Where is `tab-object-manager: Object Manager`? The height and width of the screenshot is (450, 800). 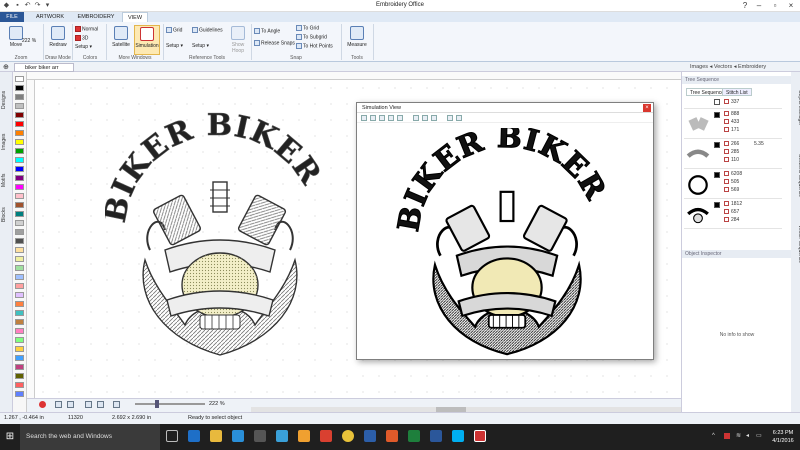 tab-object-manager: Object Manager is located at coordinates (796, 108).